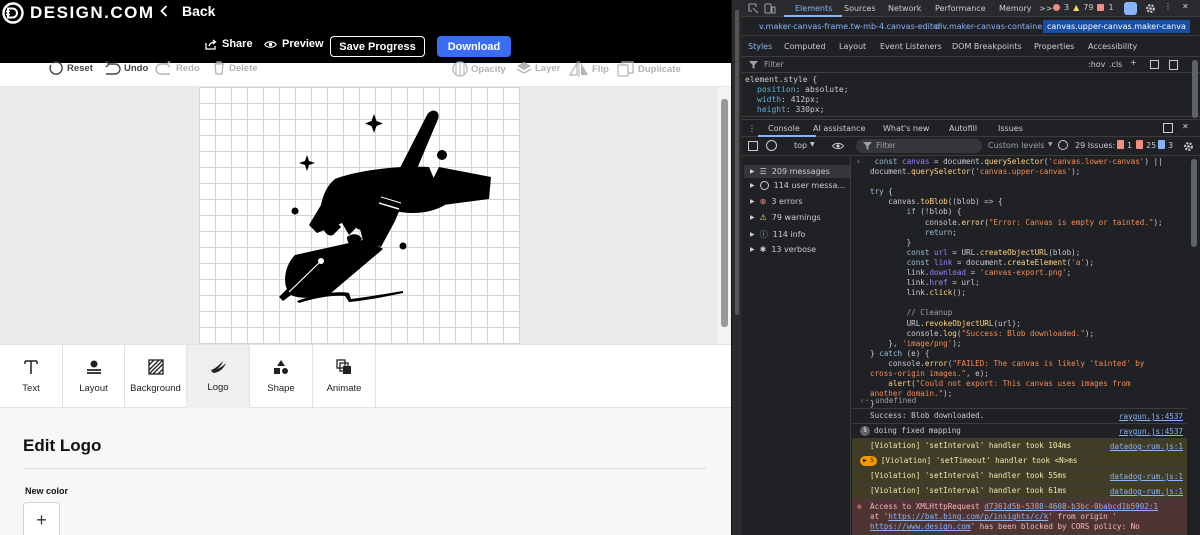 The width and height of the screenshot is (1200, 535). Describe the element at coordinates (797, 171) in the screenshot. I see `sidebar-item-messages: ▶ ☰ 209 messages` at that location.